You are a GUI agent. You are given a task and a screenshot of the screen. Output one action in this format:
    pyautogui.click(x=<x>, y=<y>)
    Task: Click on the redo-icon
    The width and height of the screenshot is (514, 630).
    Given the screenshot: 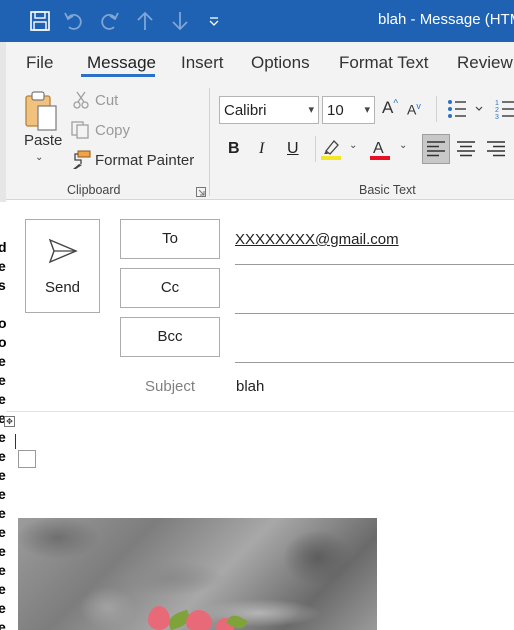 What is the action you would take?
    pyautogui.click(x=109, y=21)
    